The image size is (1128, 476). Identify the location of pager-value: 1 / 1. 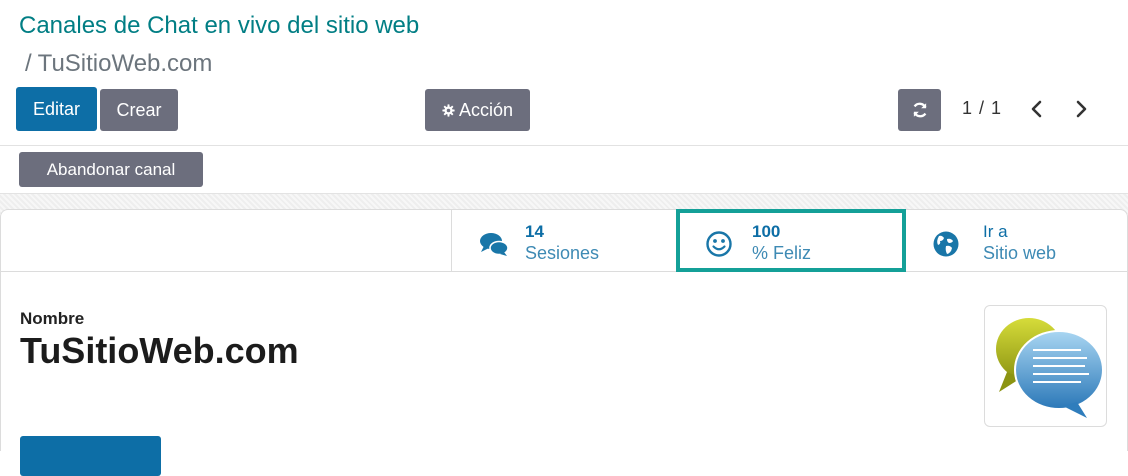
(982, 108).